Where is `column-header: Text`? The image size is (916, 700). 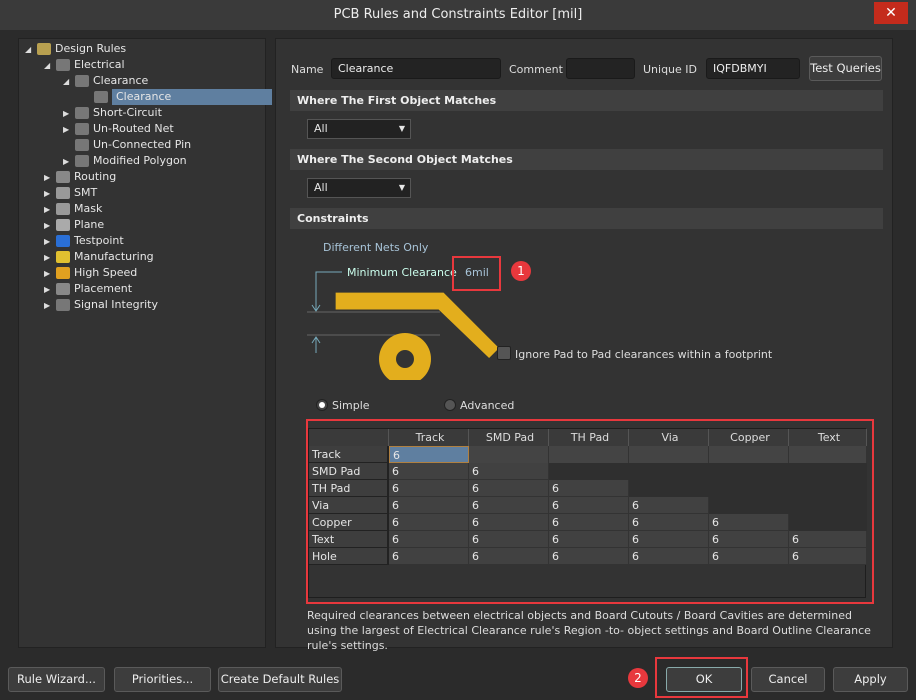 column-header: Text is located at coordinates (828, 437).